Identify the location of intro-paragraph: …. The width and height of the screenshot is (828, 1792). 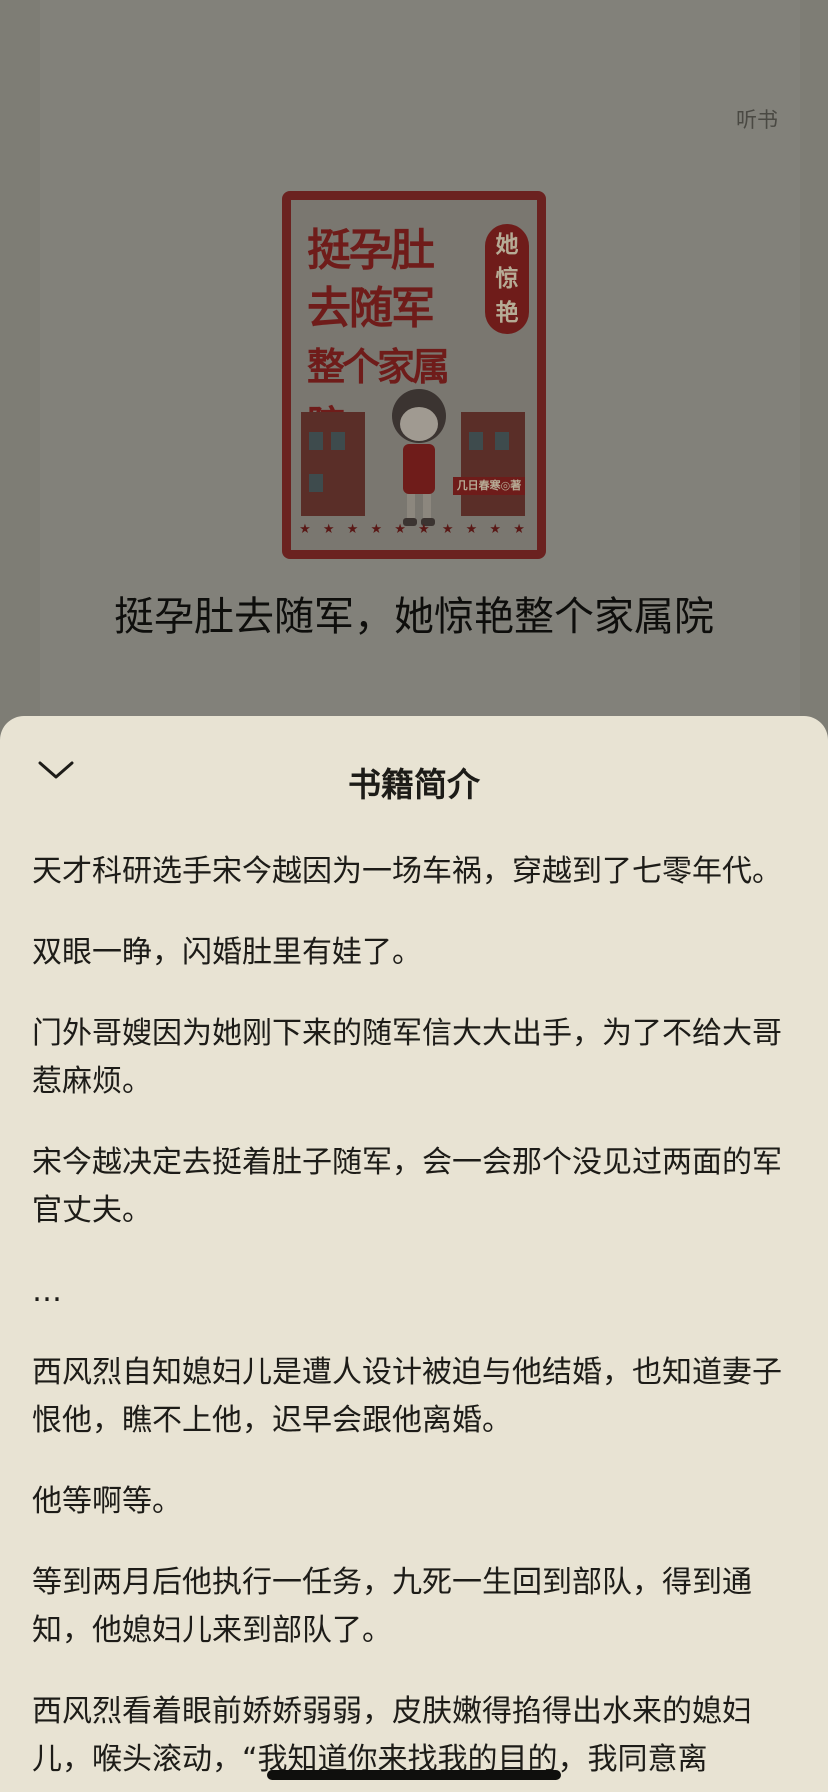
(47, 1291).